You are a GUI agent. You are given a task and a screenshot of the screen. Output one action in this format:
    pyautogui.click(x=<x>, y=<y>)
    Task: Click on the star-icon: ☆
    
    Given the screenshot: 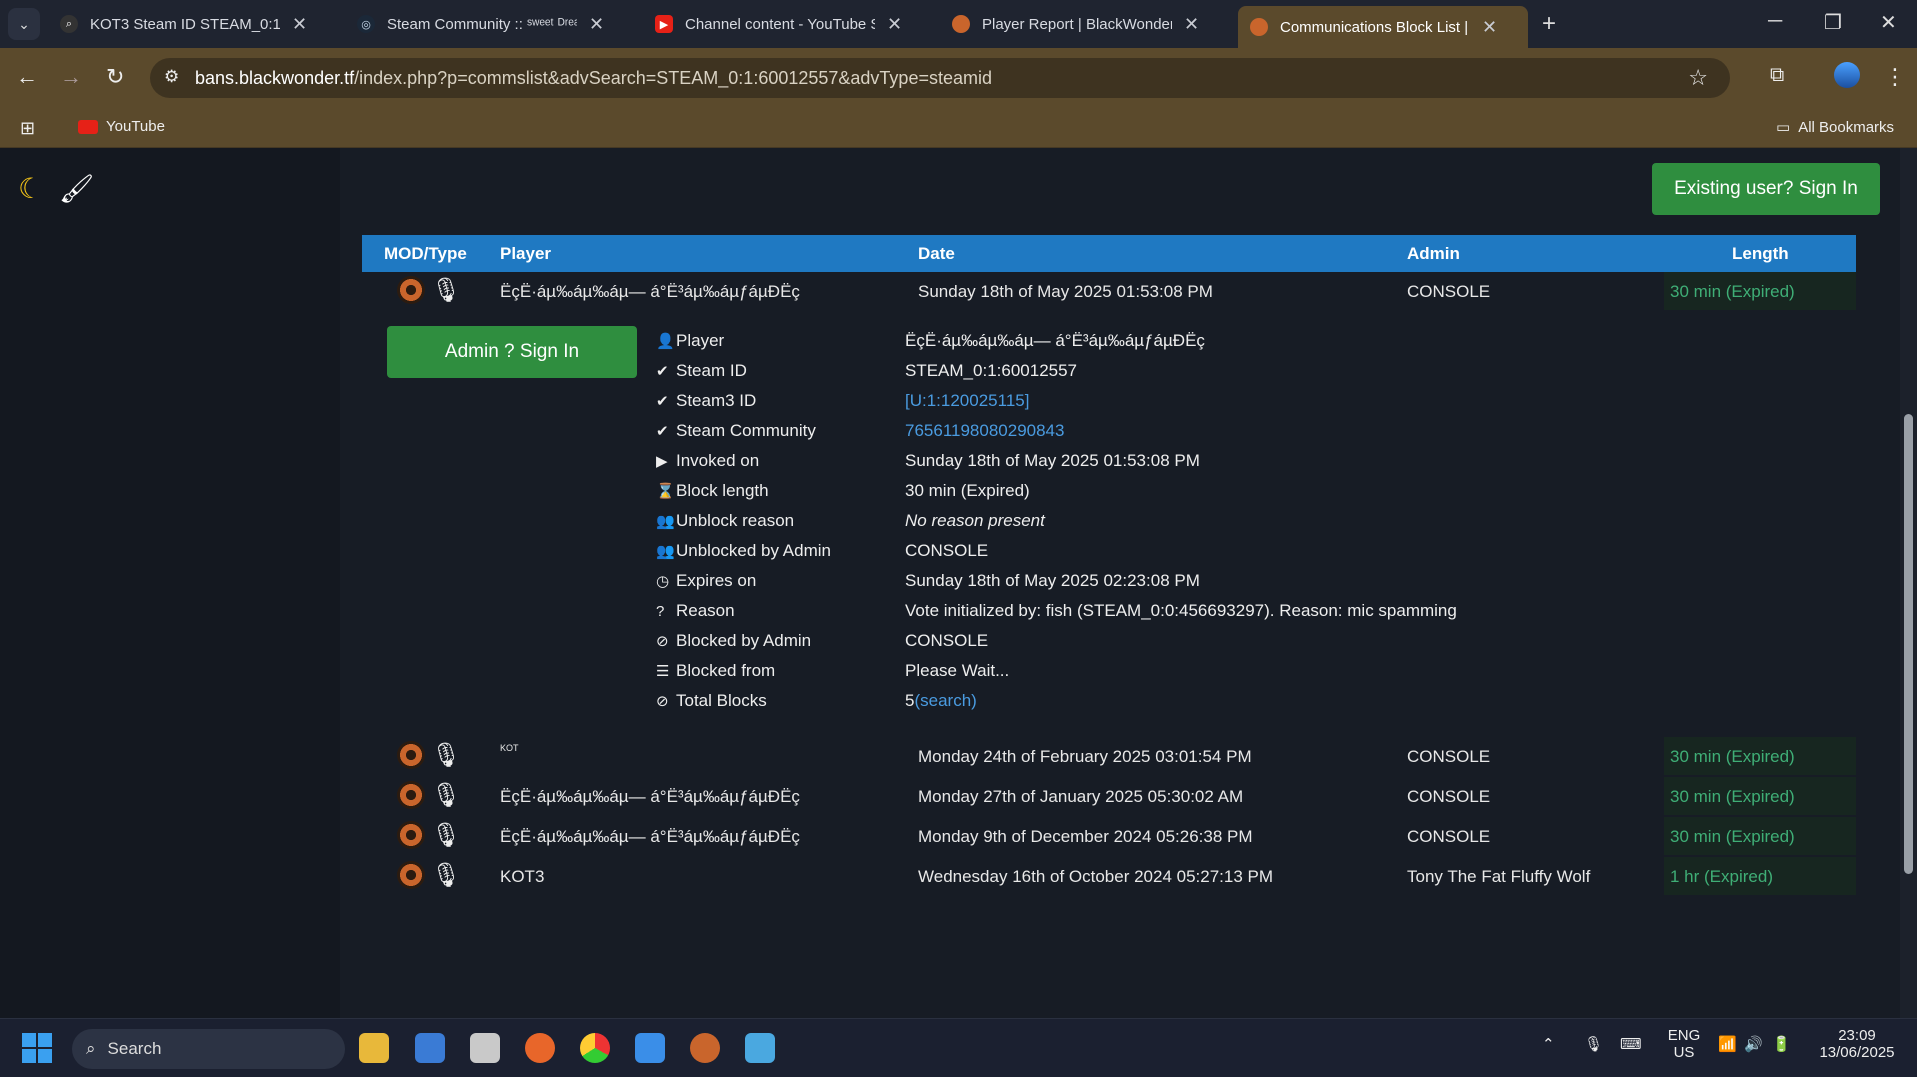 What is the action you would take?
    pyautogui.click(x=1698, y=78)
    